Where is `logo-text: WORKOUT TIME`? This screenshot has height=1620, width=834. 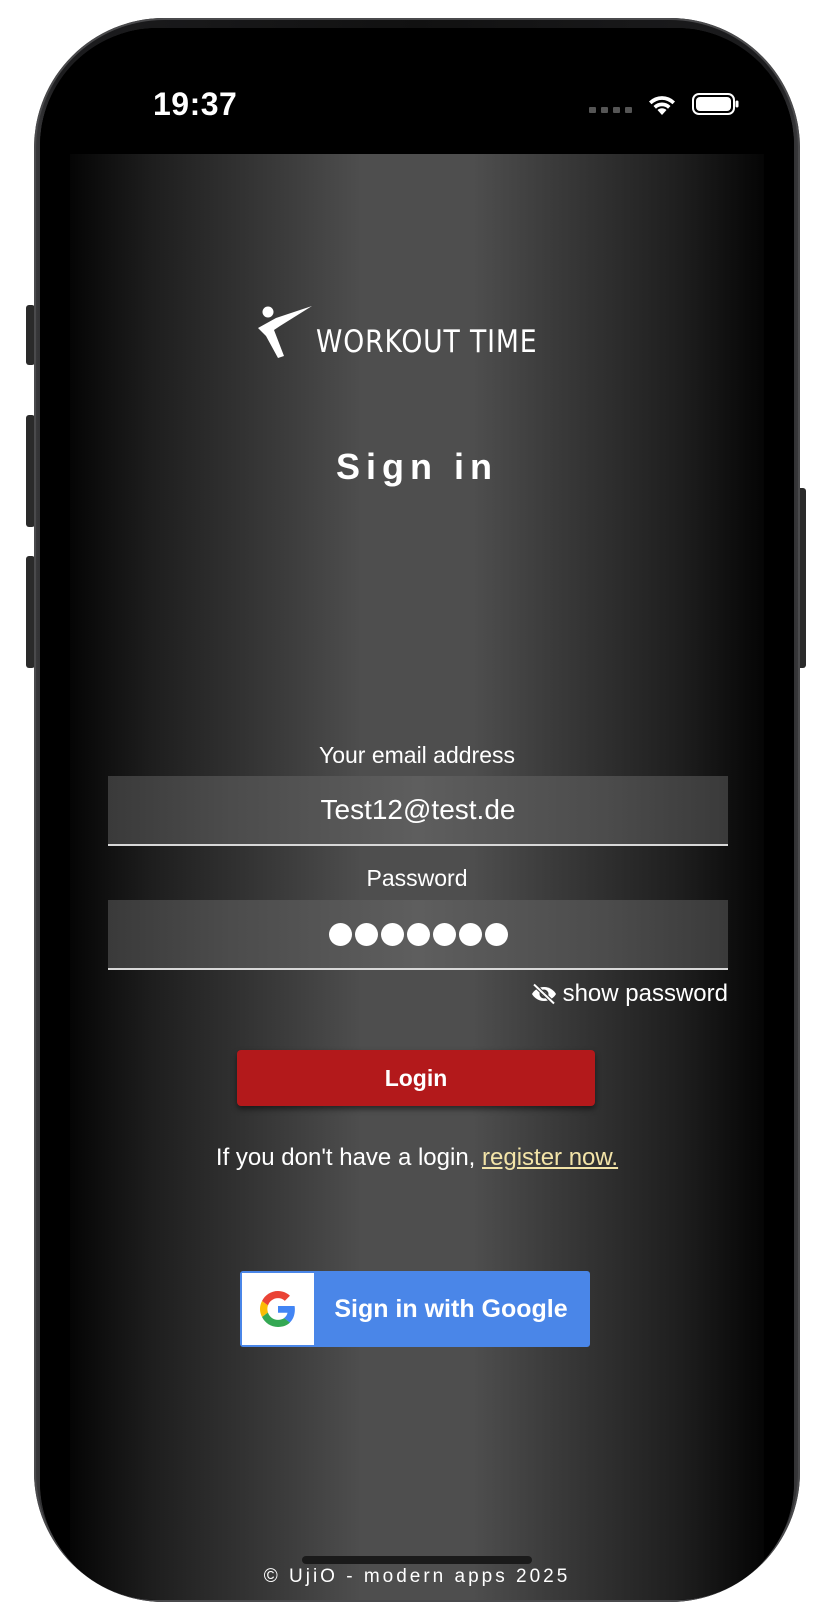
logo-text: WORKOUT TIME is located at coordinates (427, 342).